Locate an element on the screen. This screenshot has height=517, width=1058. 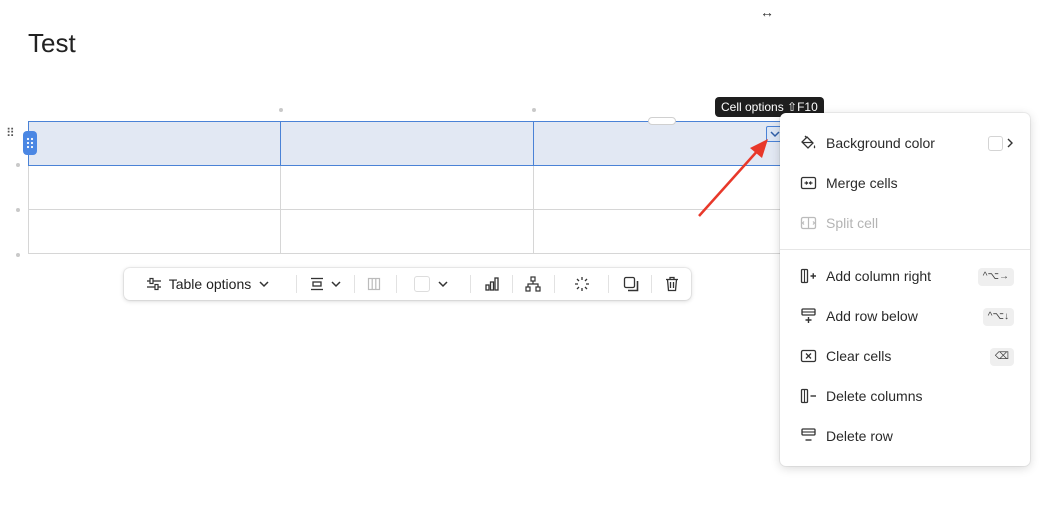
menu-item-background-color: Background color is located at coordinates (905, 143).